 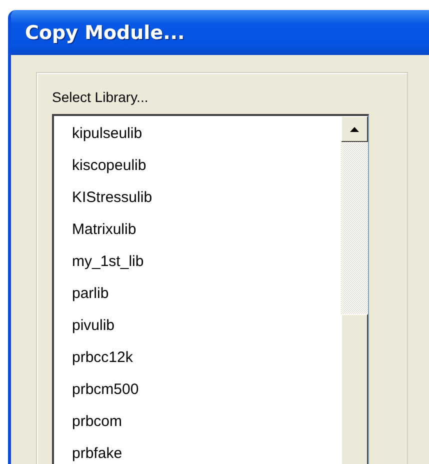 I want to click on library-item: prbcm500, so click(x=105, y=390).